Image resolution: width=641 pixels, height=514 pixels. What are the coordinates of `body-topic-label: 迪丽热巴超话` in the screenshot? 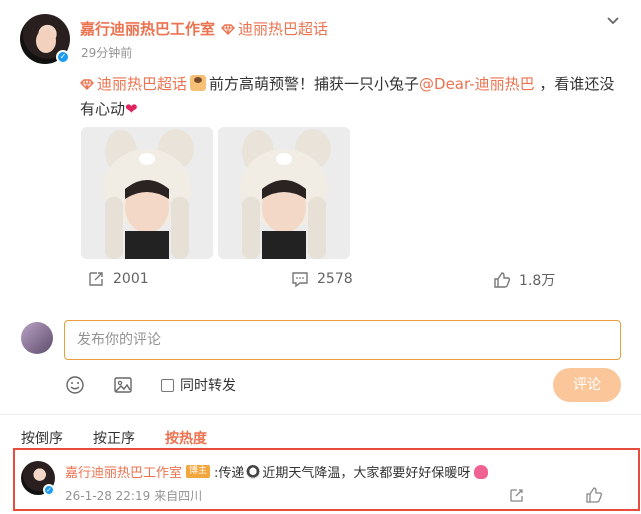 It's located at (142, 84).